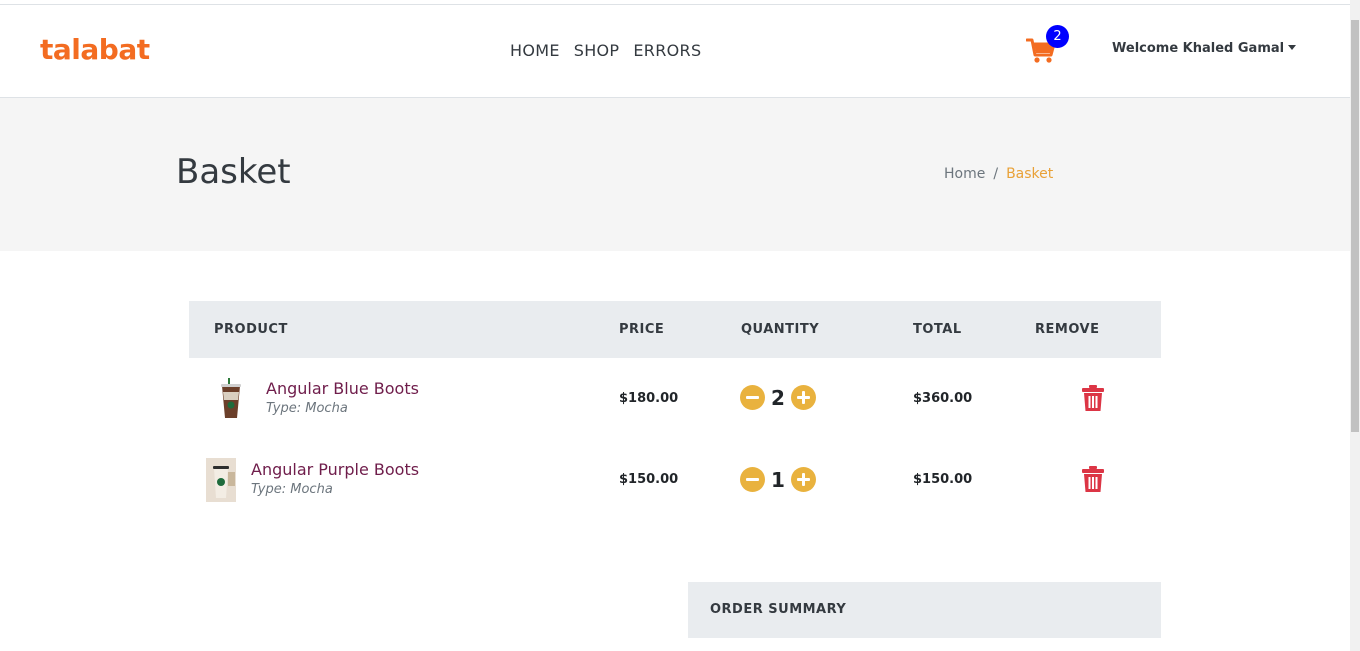  Describe the element at coordinates (667, 50) in the screenshot. I see `nav-errors: ERRORS` at that location.